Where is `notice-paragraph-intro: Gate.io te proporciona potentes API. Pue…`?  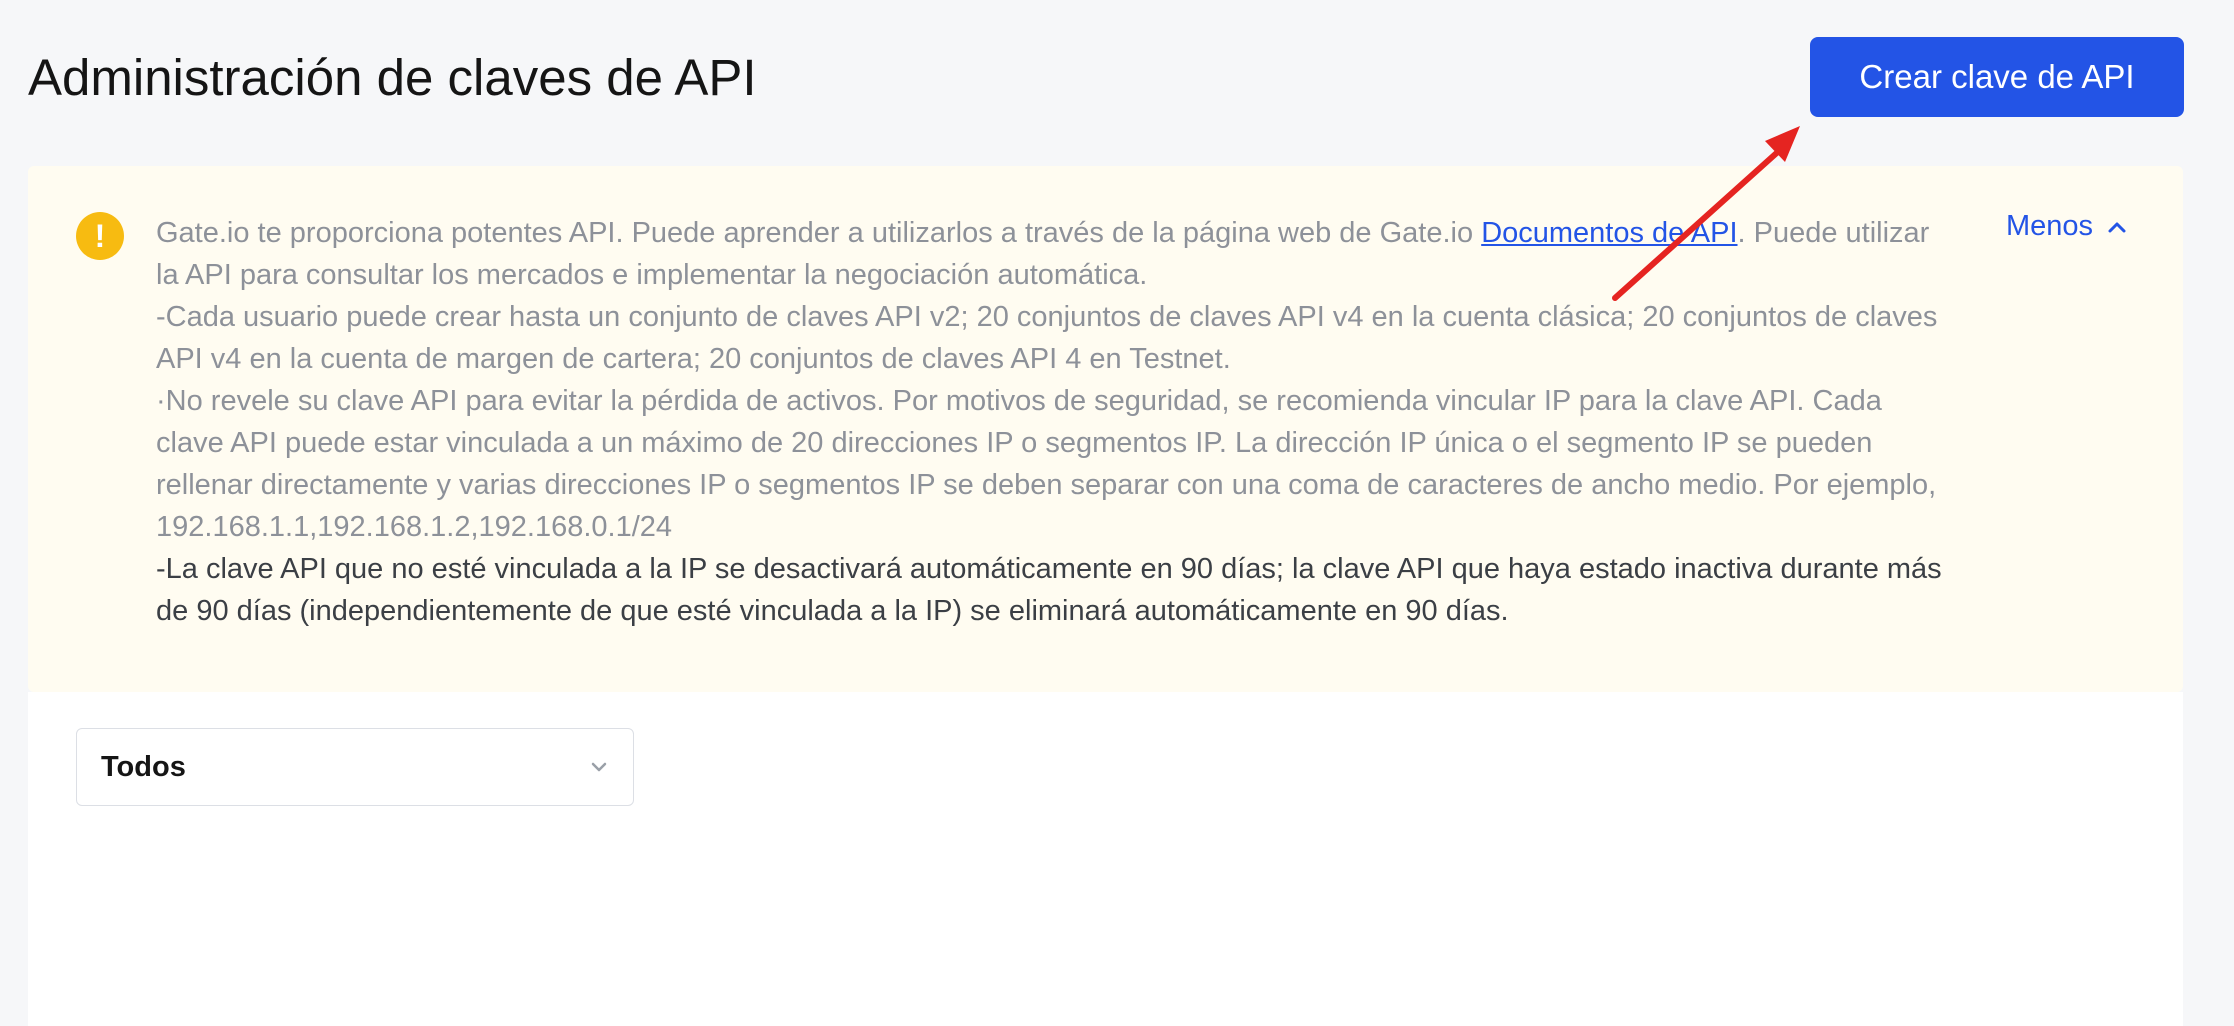
notice-paragraph-intro: Gate.io te proporciona potentes API. Pue… is located at coordinates (1056, 254).